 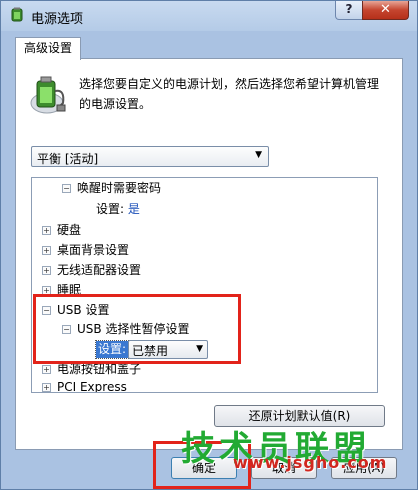 What do you see at coordinates (137, 329) in the screenshot?
I see `usb-highlight-box` at bounding box center [137, 329].